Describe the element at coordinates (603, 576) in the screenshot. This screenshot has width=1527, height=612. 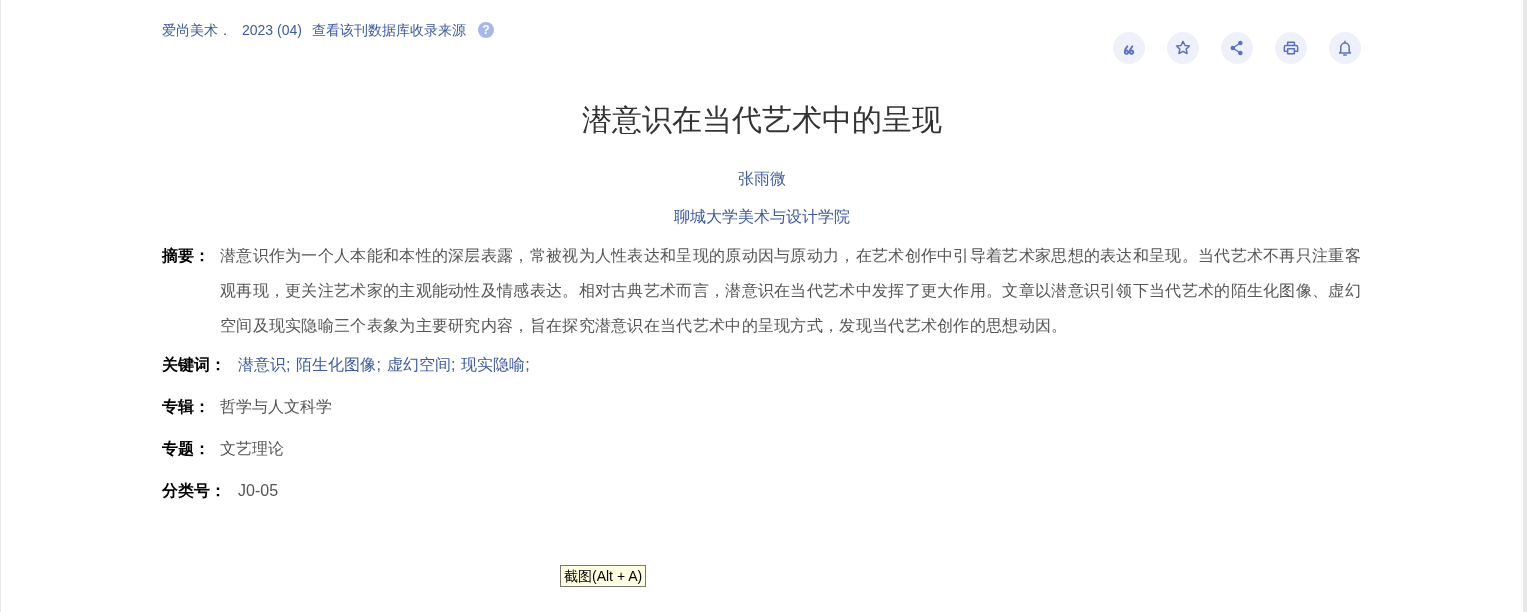
I see `tooltip: 截图(Alt + A)` at that location.